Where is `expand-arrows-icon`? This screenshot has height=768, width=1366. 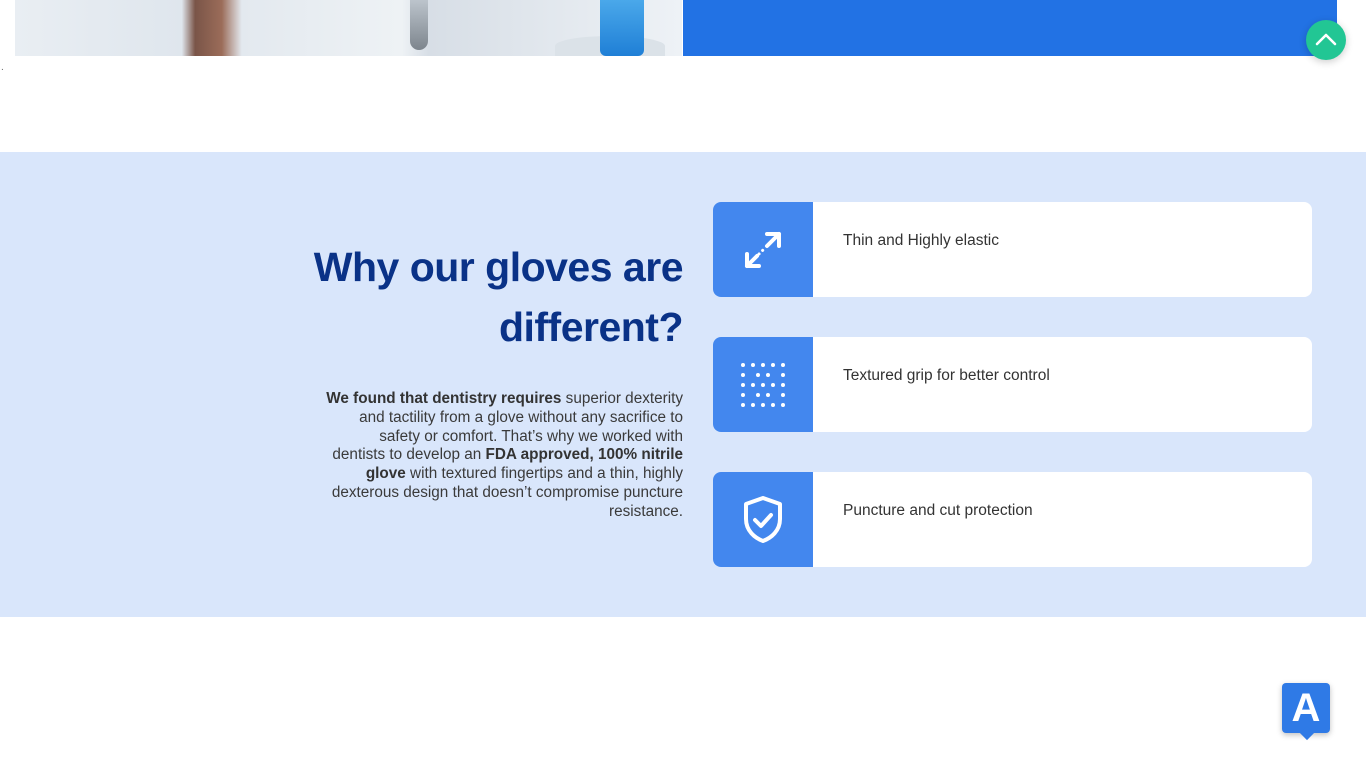
expand-arrows-icon is located at coordinates (763, 249).